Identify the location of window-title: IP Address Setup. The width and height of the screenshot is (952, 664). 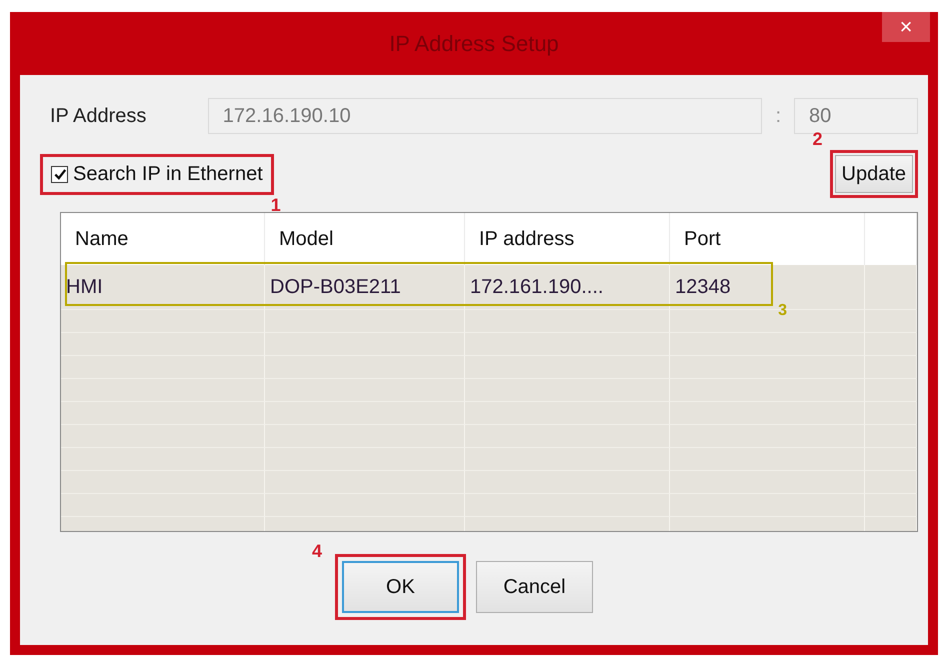
(474, 43).